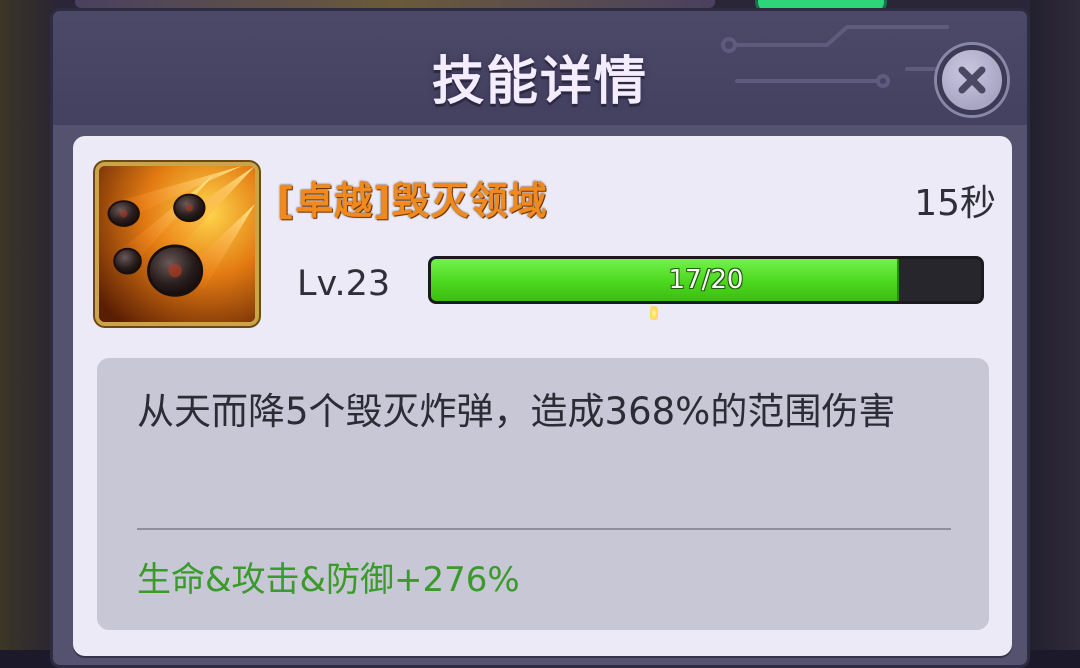  I want to click on progress-label: 17/20, so click(706, 280).